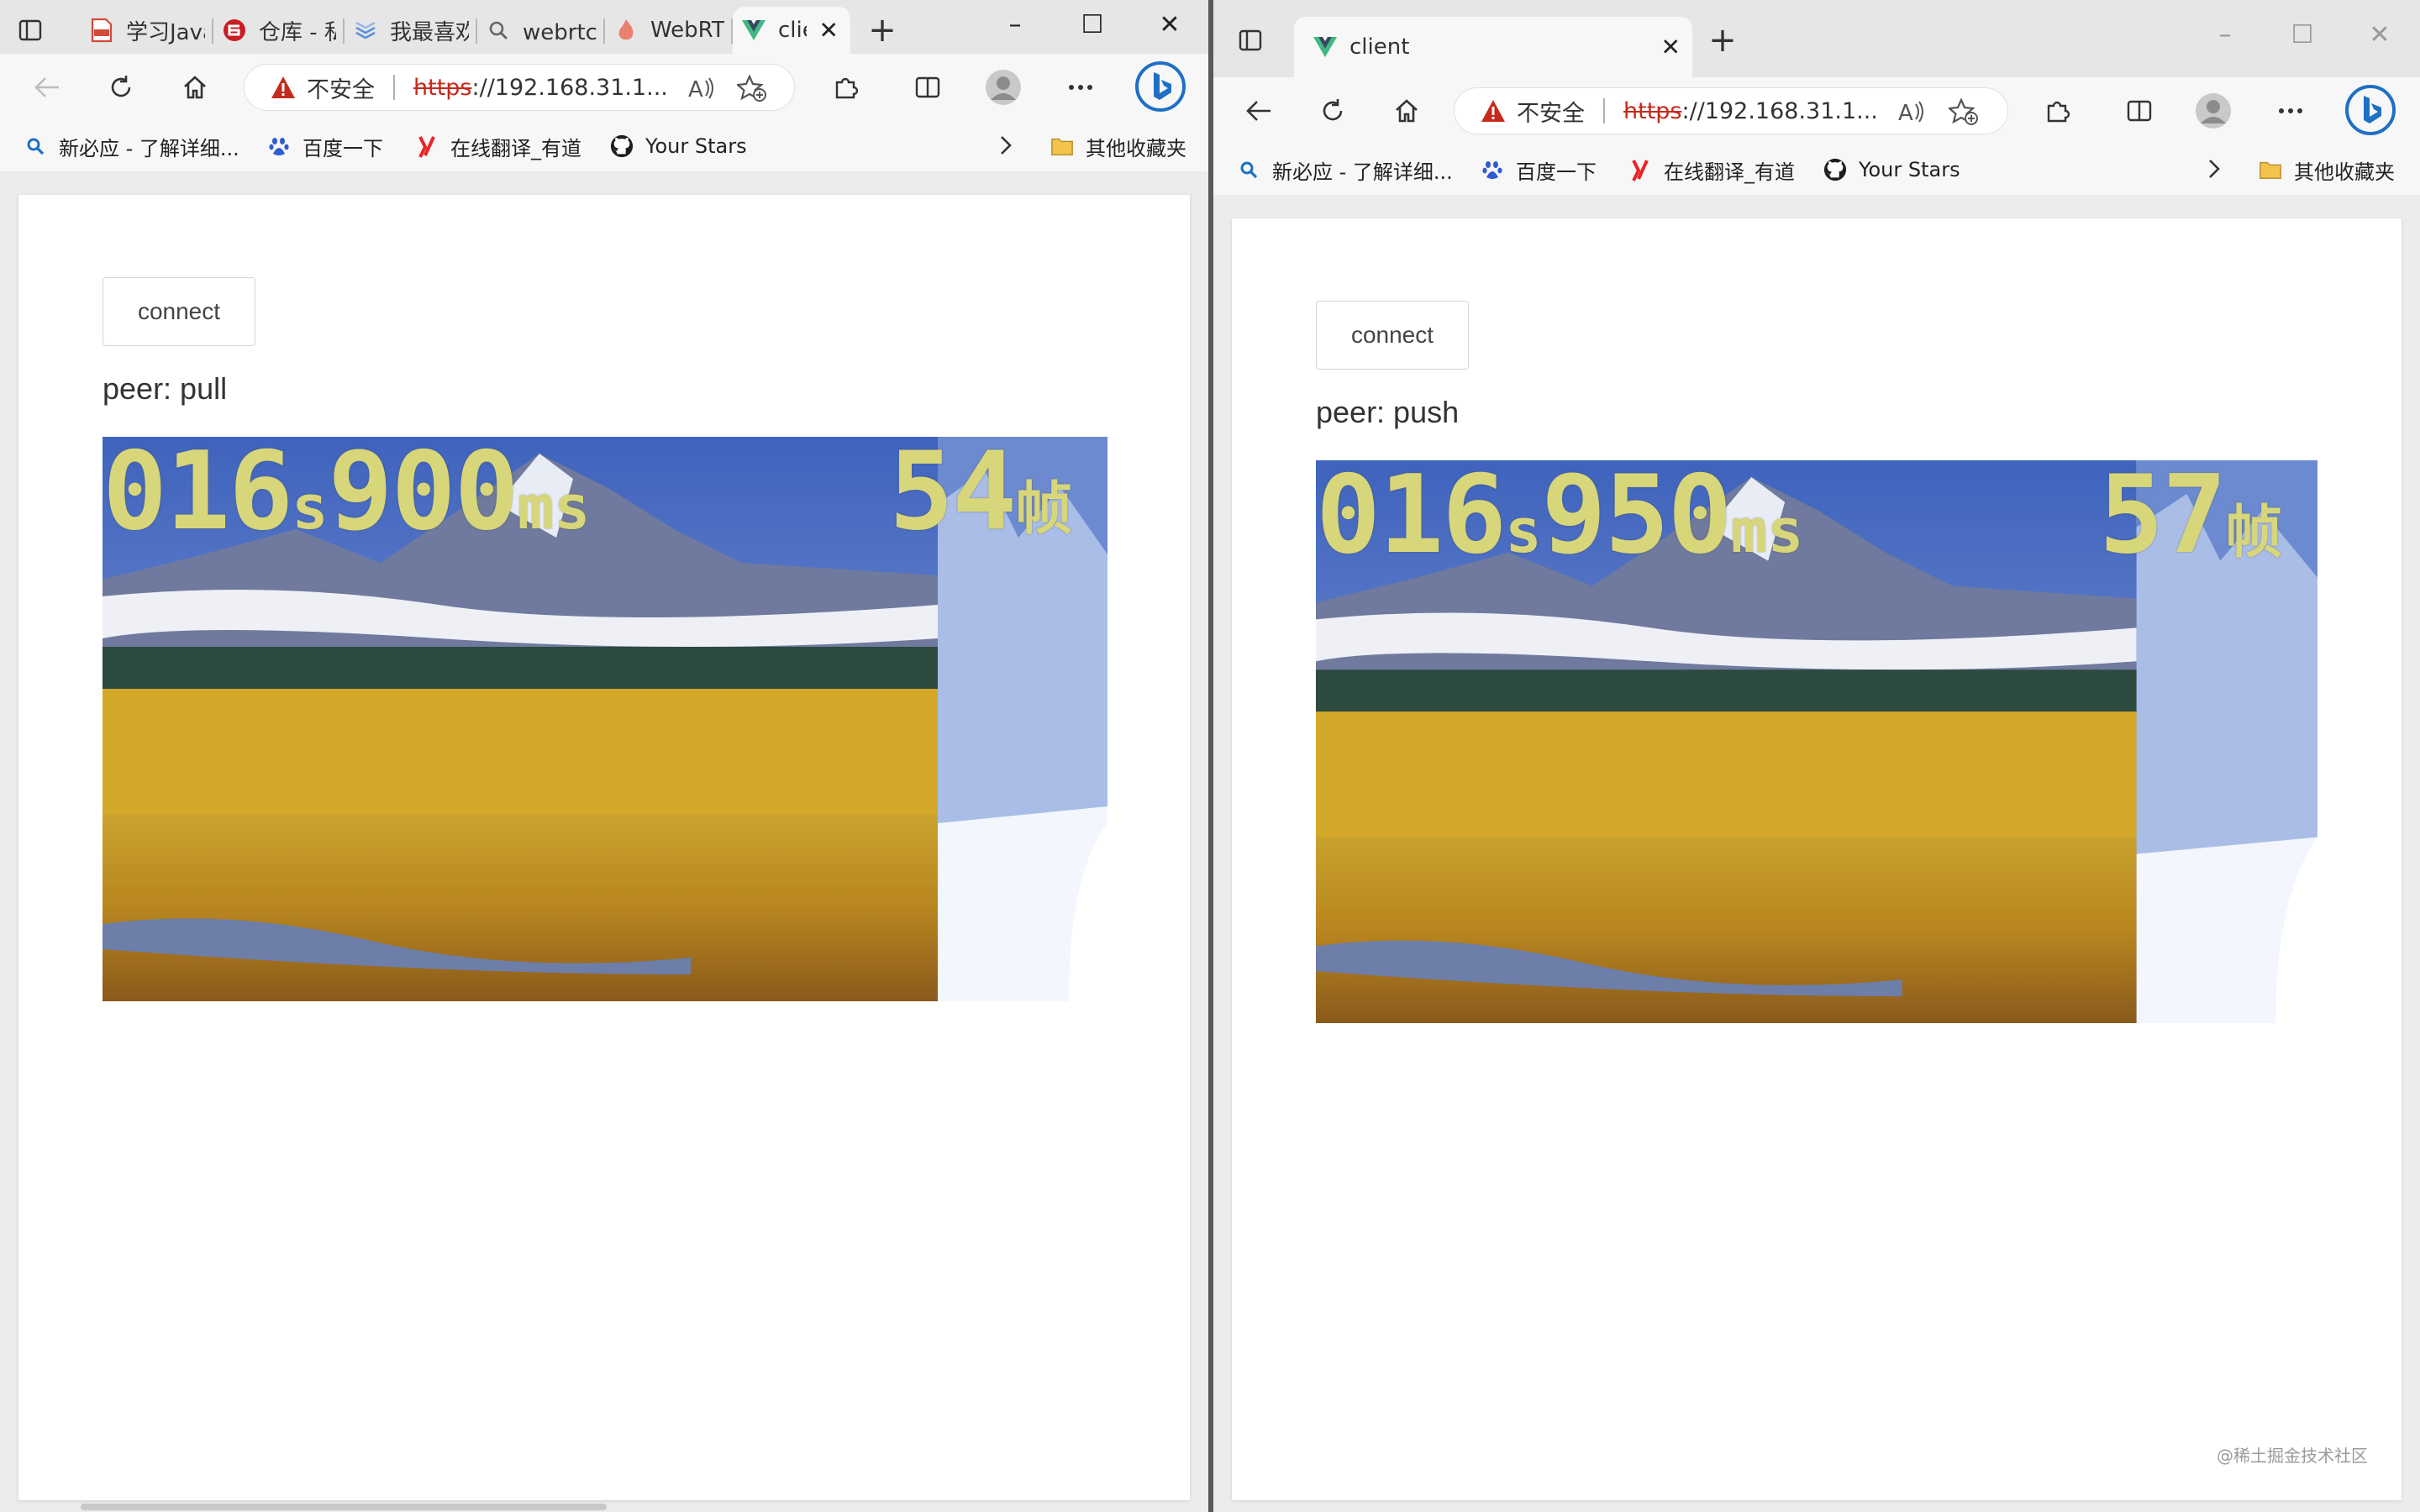  I want to click on tab-label: 学习Java, so click(165, 32).